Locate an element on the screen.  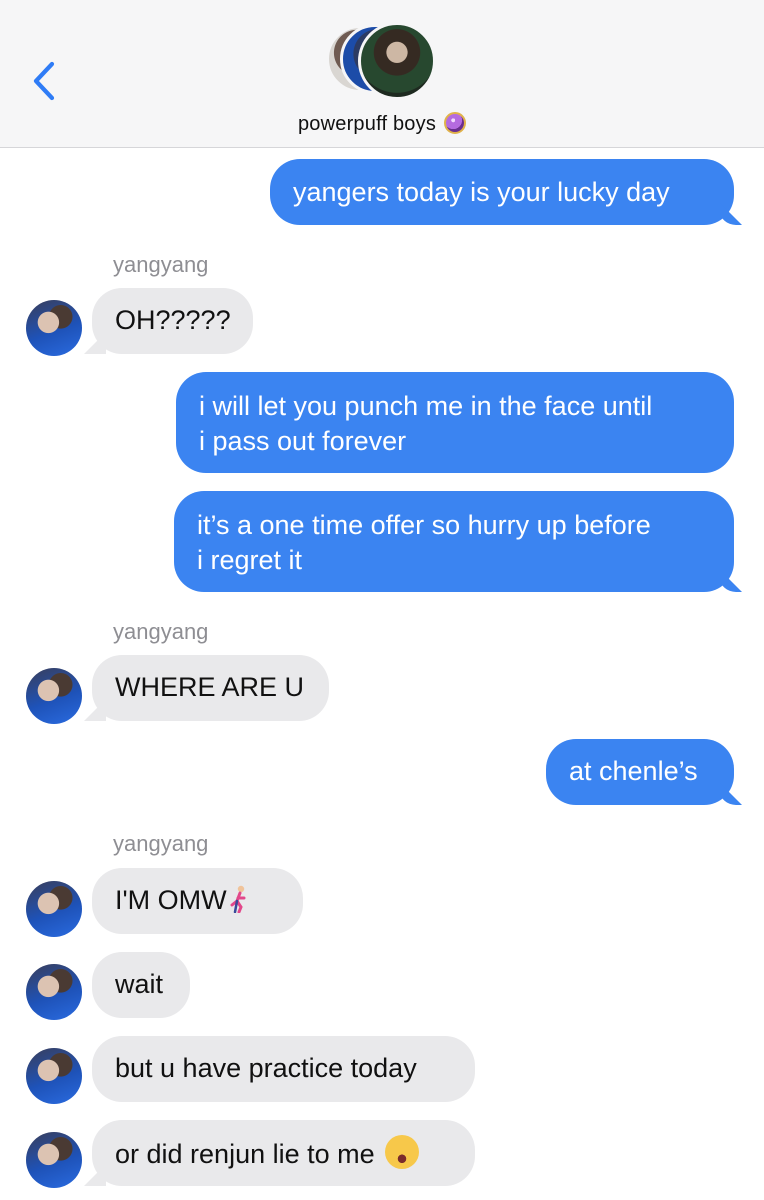
chevron-left-icon is located at coordinates (44, 81).